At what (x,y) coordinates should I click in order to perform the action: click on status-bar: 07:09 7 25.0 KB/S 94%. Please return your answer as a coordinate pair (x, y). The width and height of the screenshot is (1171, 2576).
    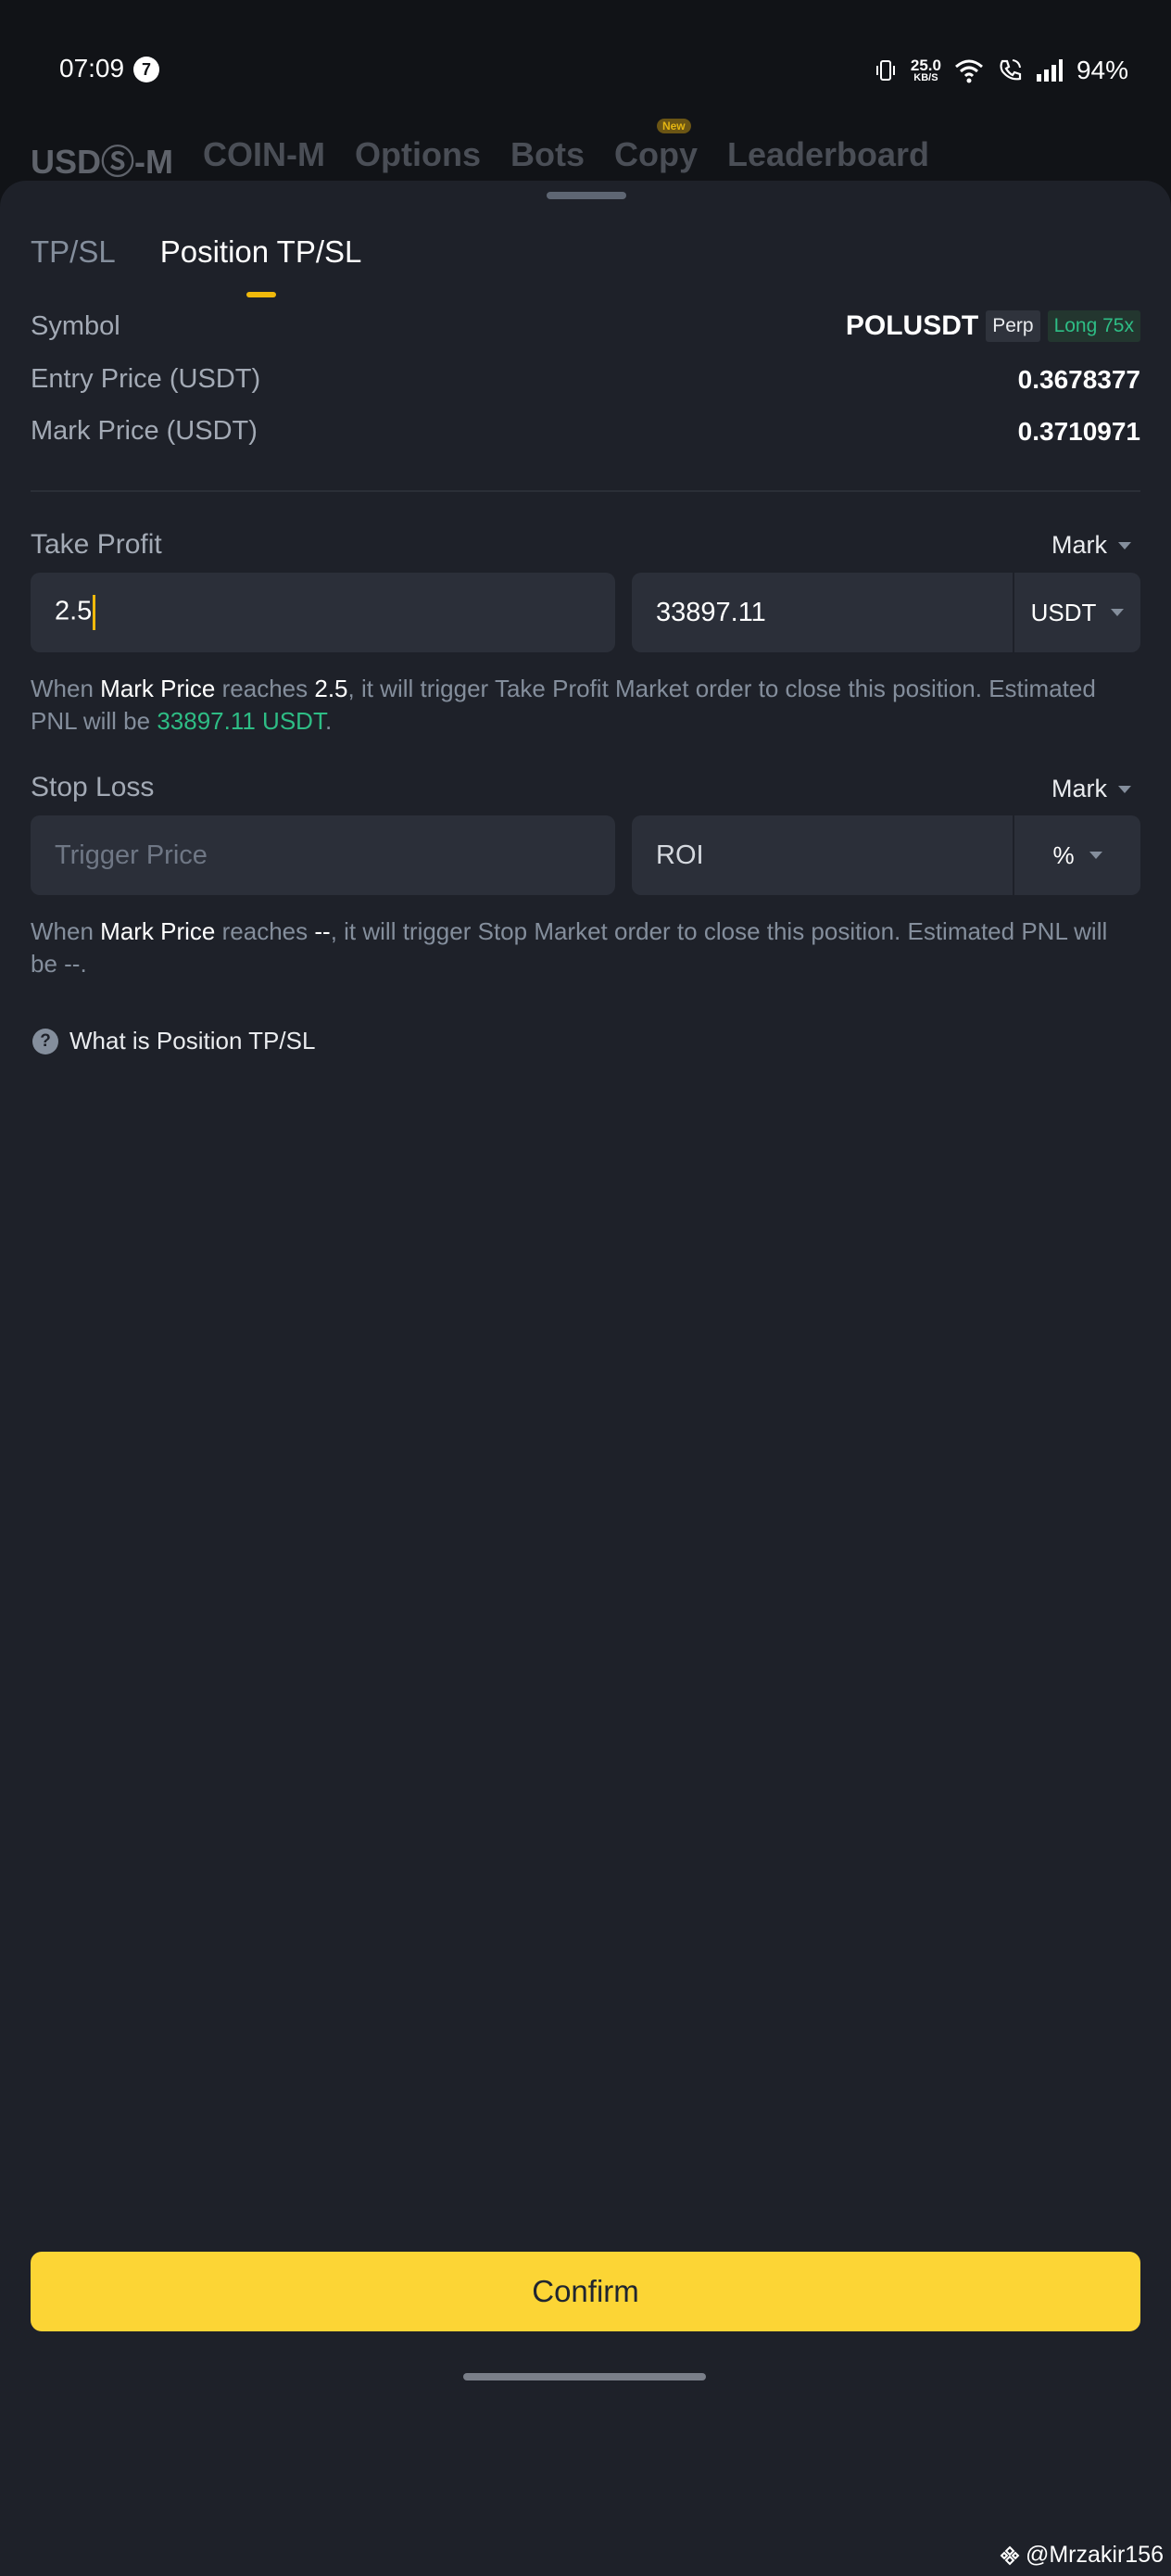
    Looking at the image, I should click on (585, 51).